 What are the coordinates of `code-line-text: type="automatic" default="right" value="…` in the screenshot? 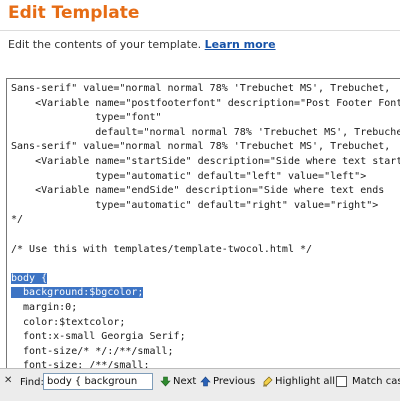 It's located at (195, 205).